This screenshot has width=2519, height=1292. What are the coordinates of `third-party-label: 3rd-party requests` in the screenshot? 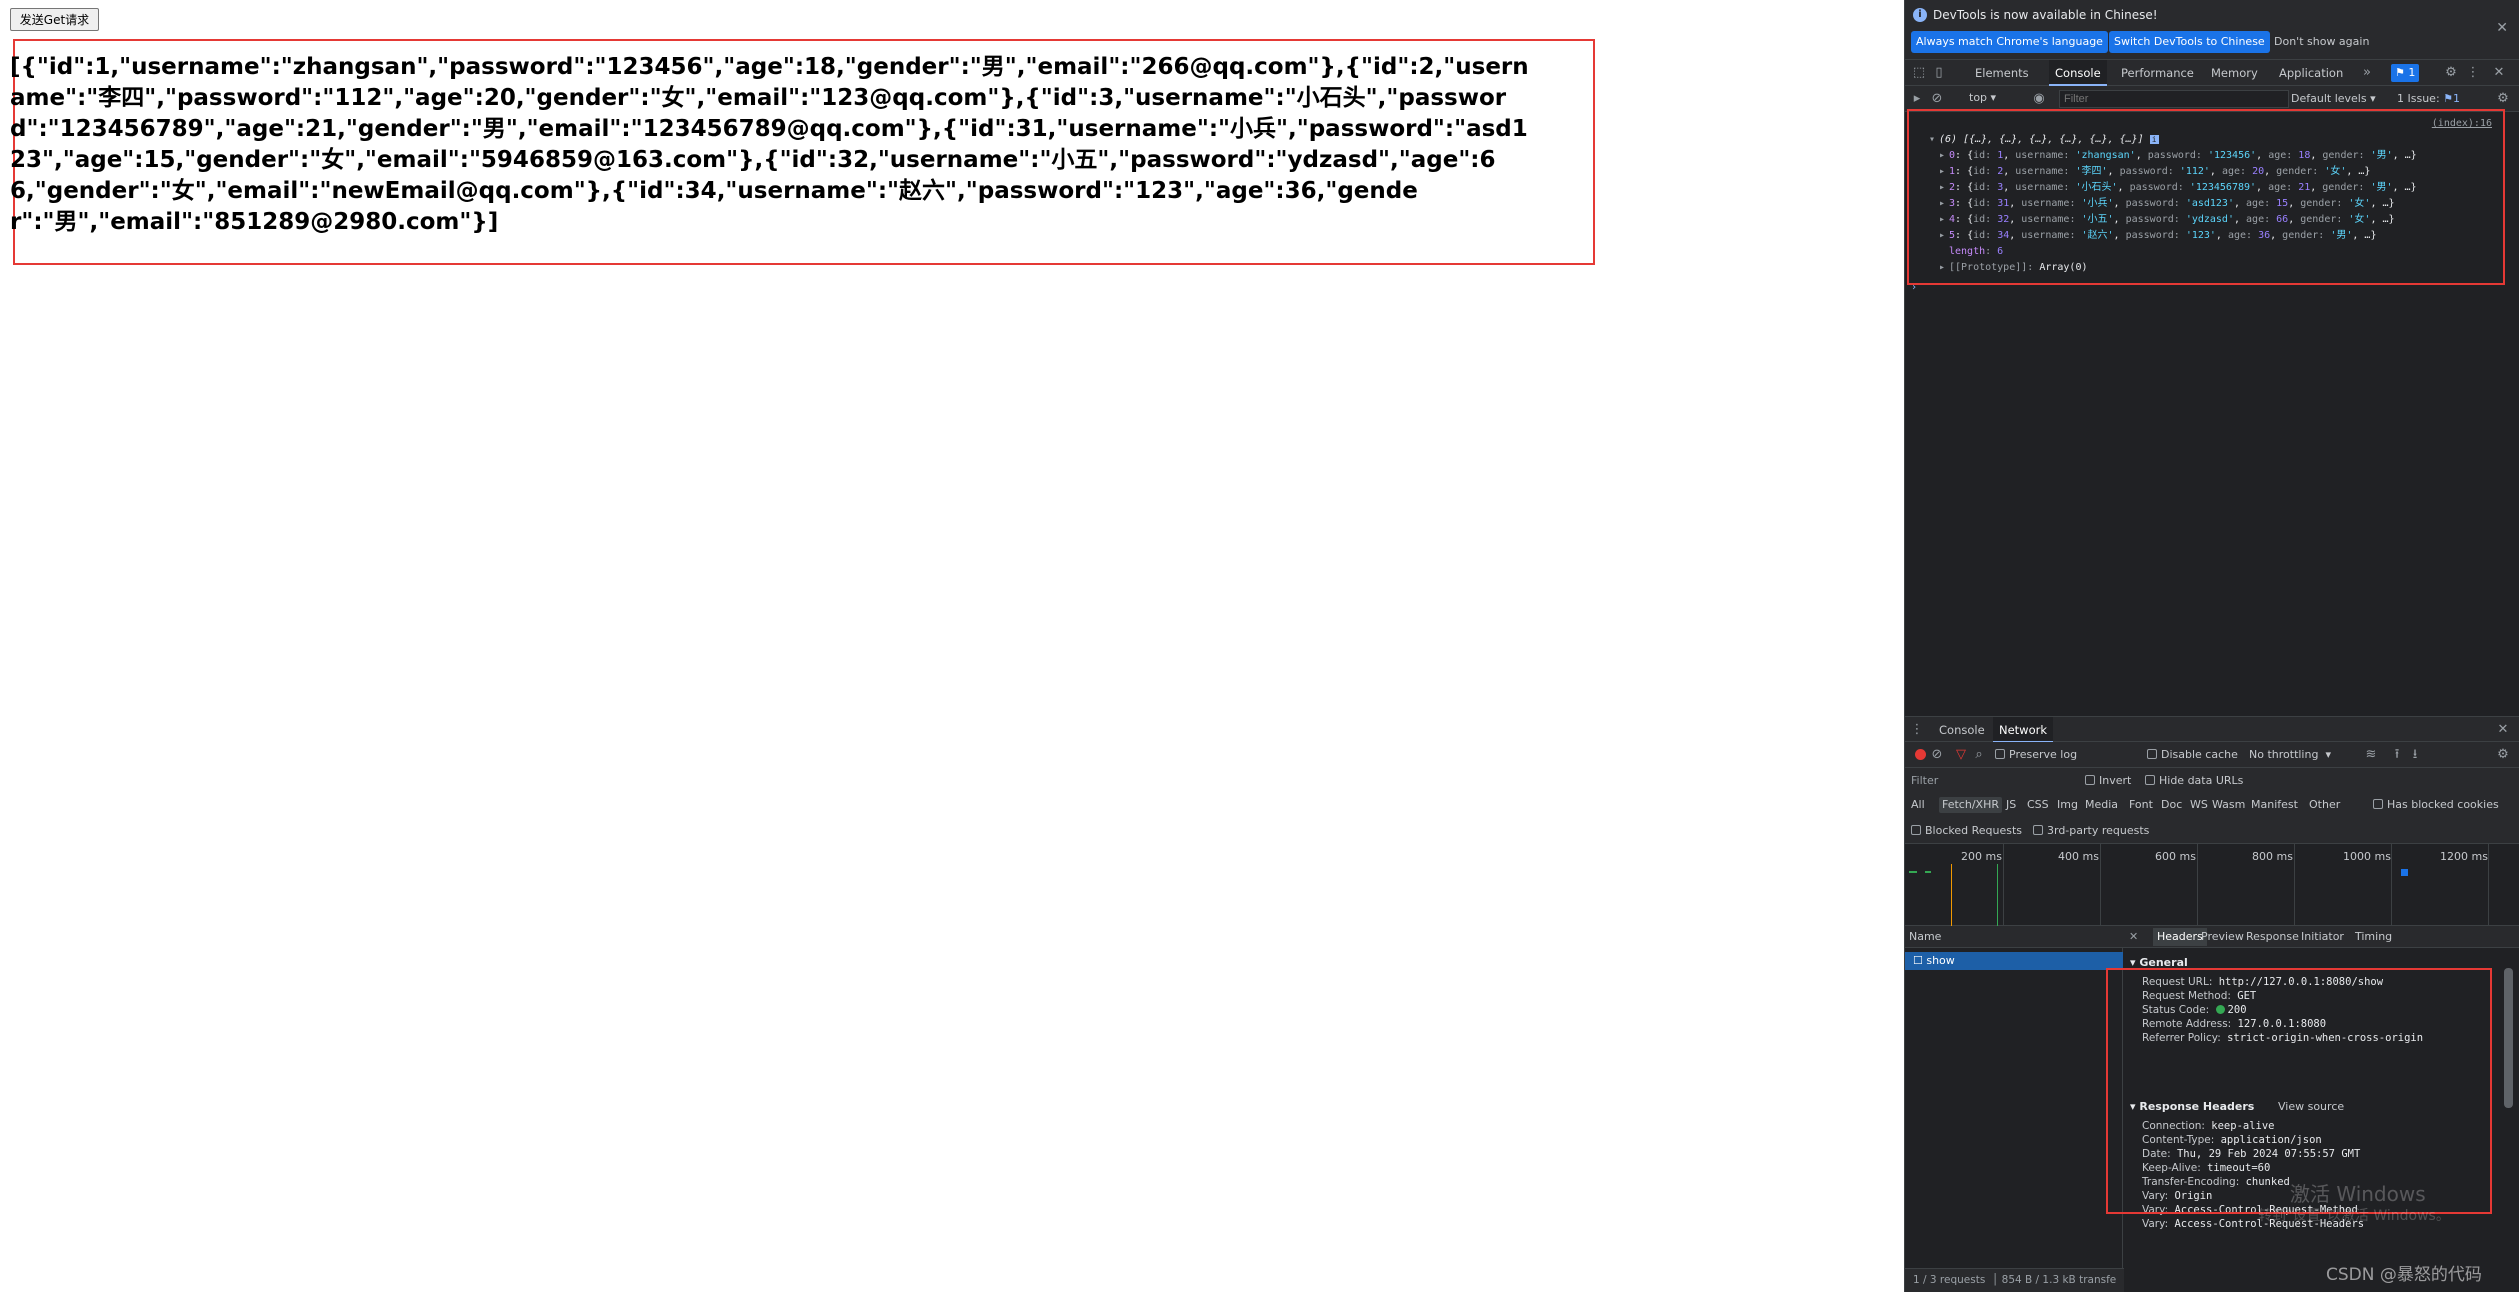 It's located at (2098, 830).